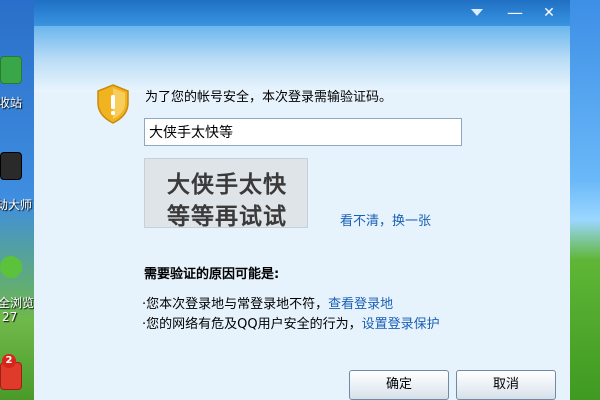  Describe the element at coordinates (585, 200) in the screenshot. I see `desktop-right-edge` at that location.